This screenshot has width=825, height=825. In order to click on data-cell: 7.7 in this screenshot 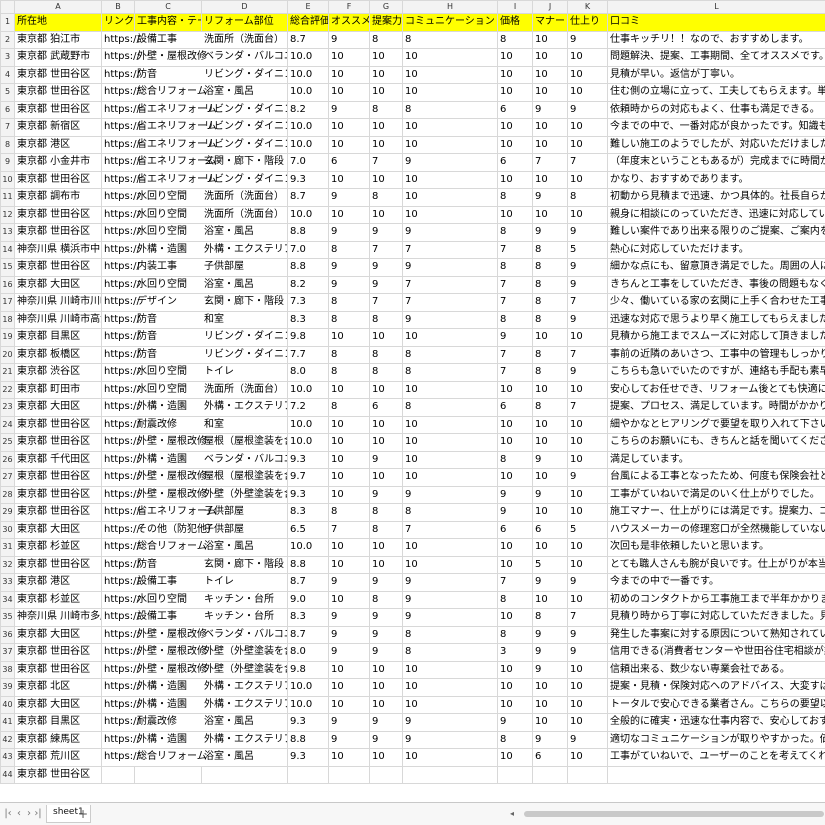, I will do `click(308, 354)`.